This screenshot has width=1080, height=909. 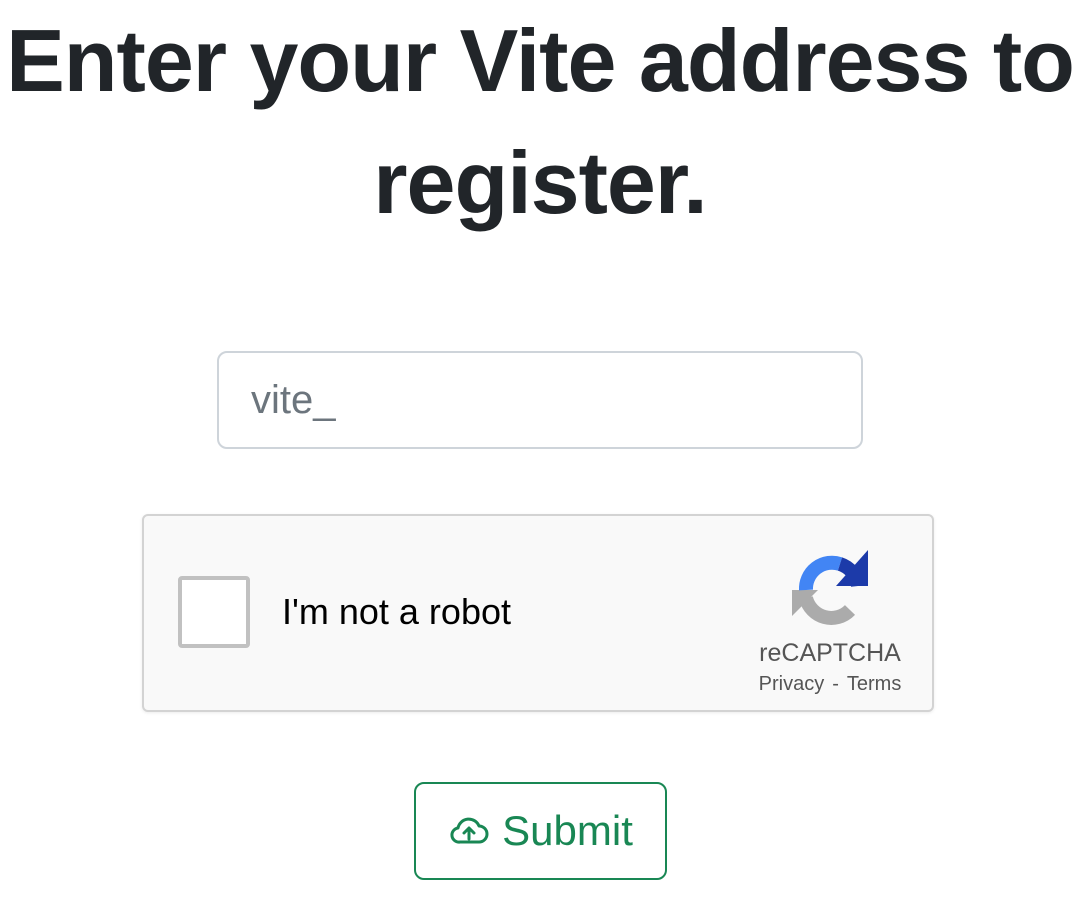 What do you see at coordinates (874, 684) in the screenshot?
I see `recaptcha-terms-link: Terms` at bounding box center [874, 684].